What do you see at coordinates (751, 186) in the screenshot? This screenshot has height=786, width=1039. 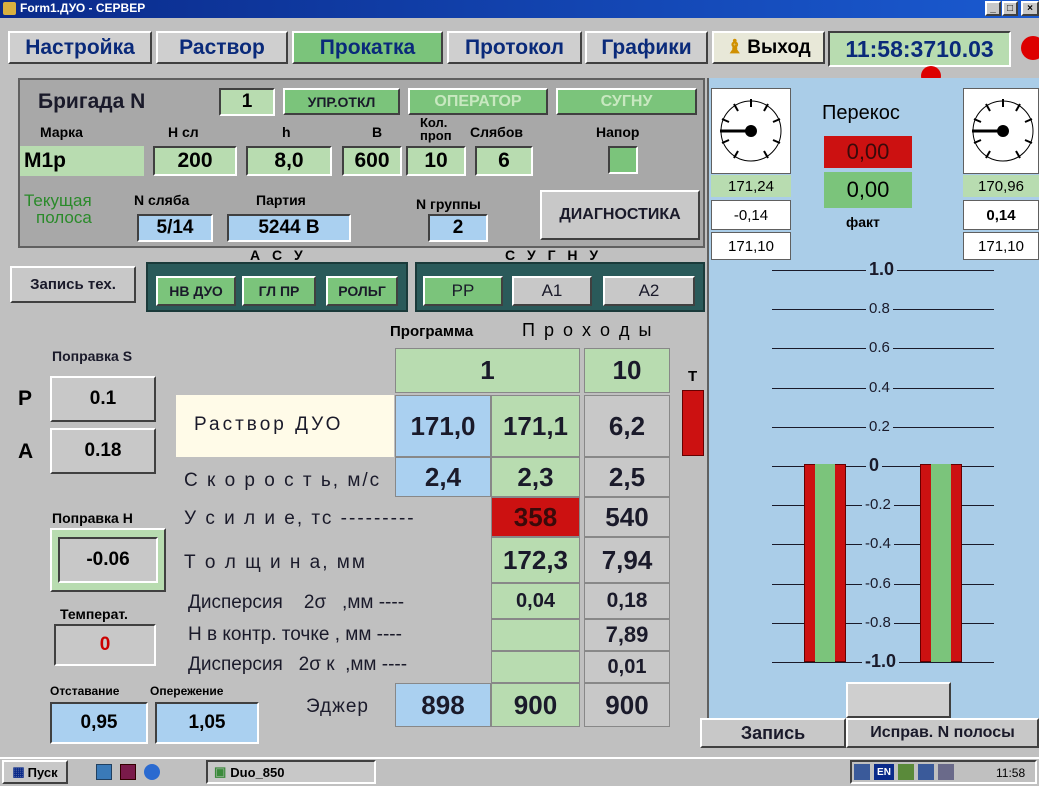 I see `left-value-1: 171,24` at bounding box center [751, 186].